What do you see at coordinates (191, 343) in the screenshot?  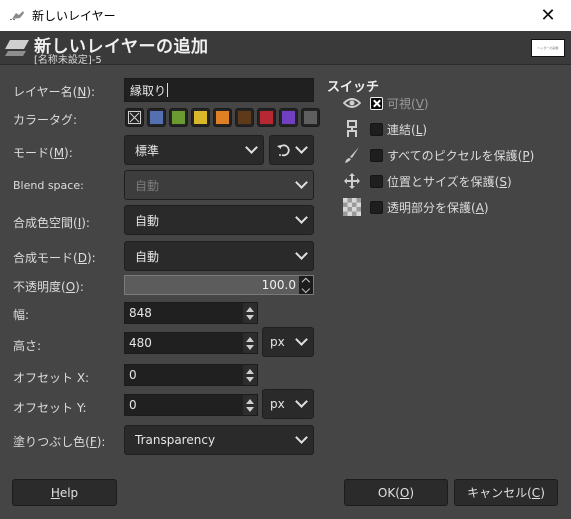 I see `height-input: 480` at bounding box center [191, 343].